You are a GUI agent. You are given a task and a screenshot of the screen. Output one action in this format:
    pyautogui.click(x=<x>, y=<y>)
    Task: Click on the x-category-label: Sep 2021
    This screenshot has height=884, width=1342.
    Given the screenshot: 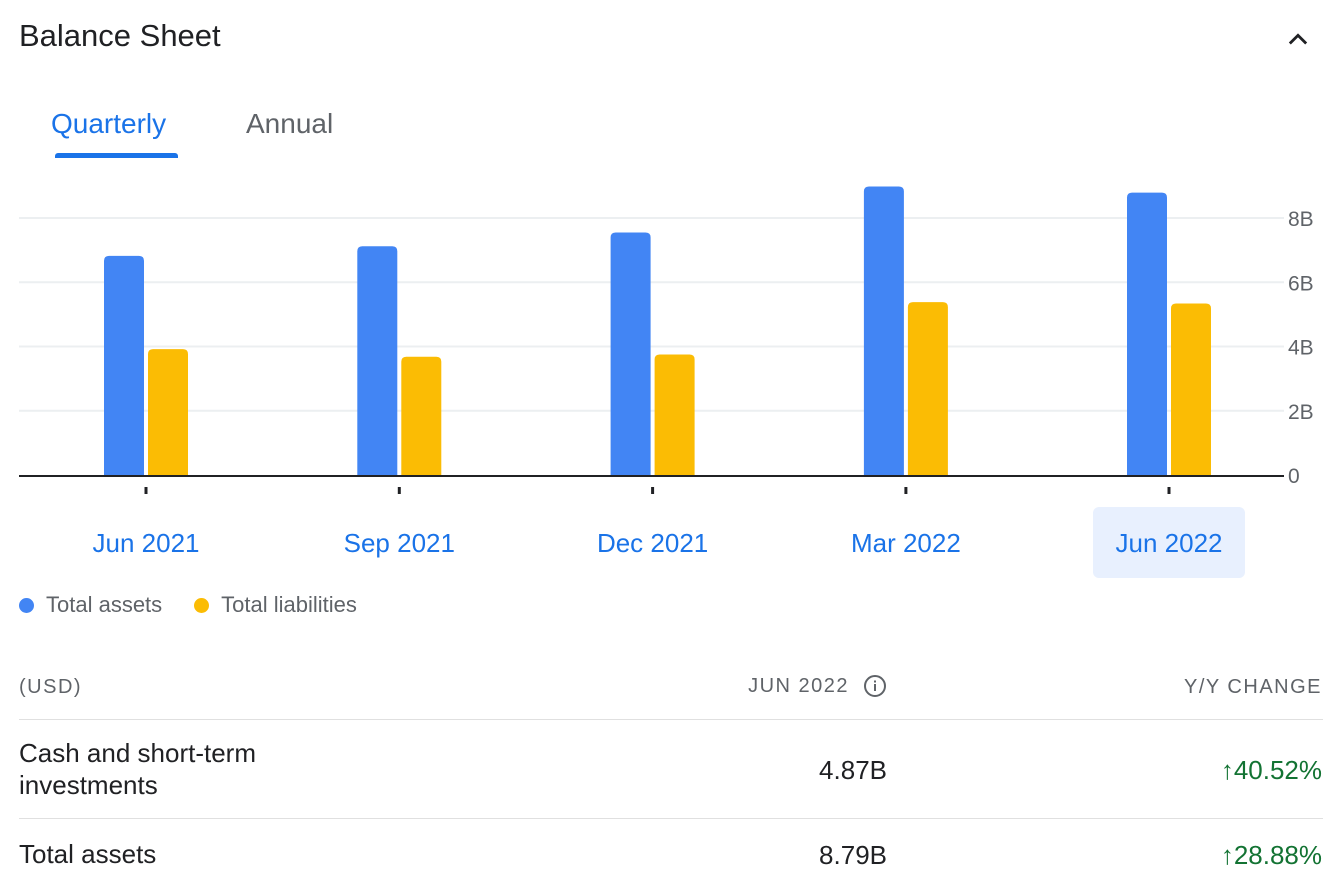 What is the action you would take?
    pyautogui.click(x=399, y=543)
    